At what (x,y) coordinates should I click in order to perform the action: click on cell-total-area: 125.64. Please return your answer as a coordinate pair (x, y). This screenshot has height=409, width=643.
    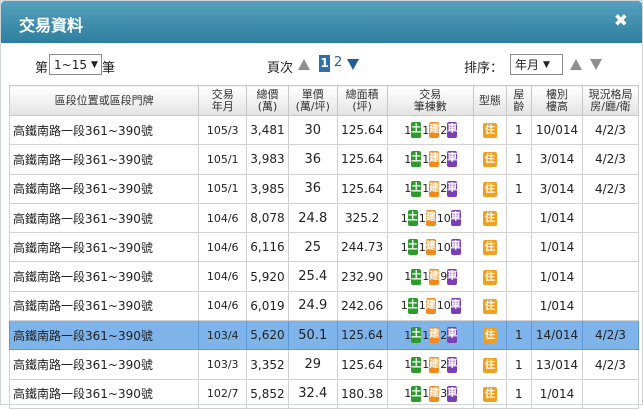
    Looking at the image, I should click on (362, 364).